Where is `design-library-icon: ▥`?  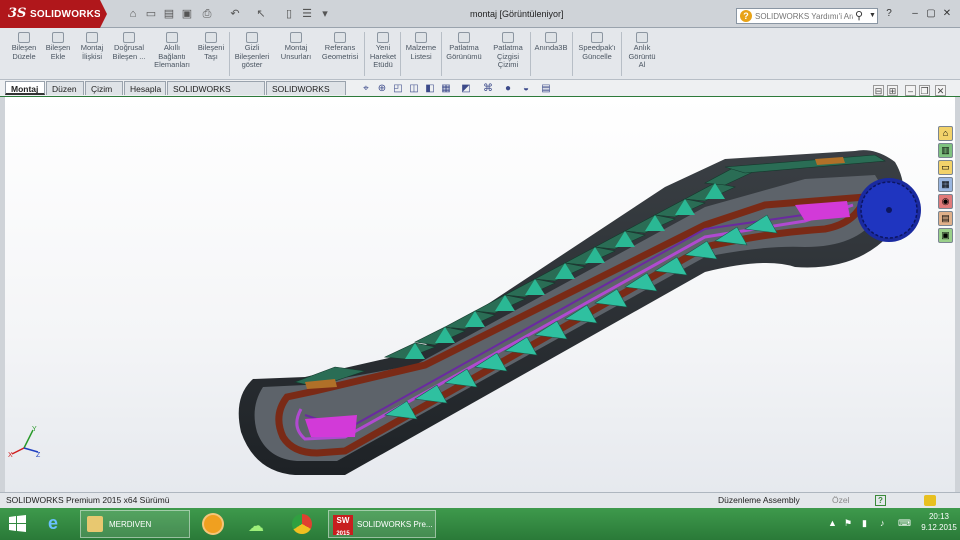 design-library-icon: ▥ is located at coordinates (945, 150).